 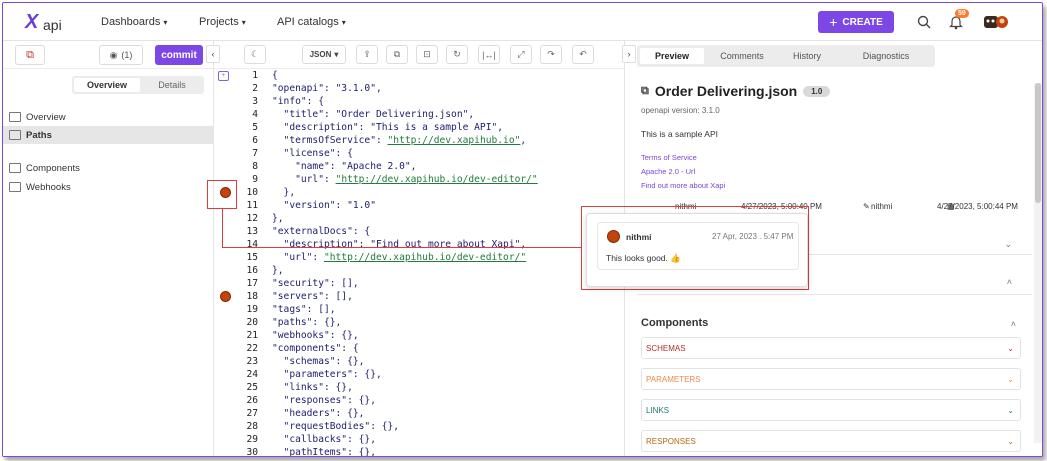 I want to click on format-code-button: |↔|, so click(x=489, y=54).